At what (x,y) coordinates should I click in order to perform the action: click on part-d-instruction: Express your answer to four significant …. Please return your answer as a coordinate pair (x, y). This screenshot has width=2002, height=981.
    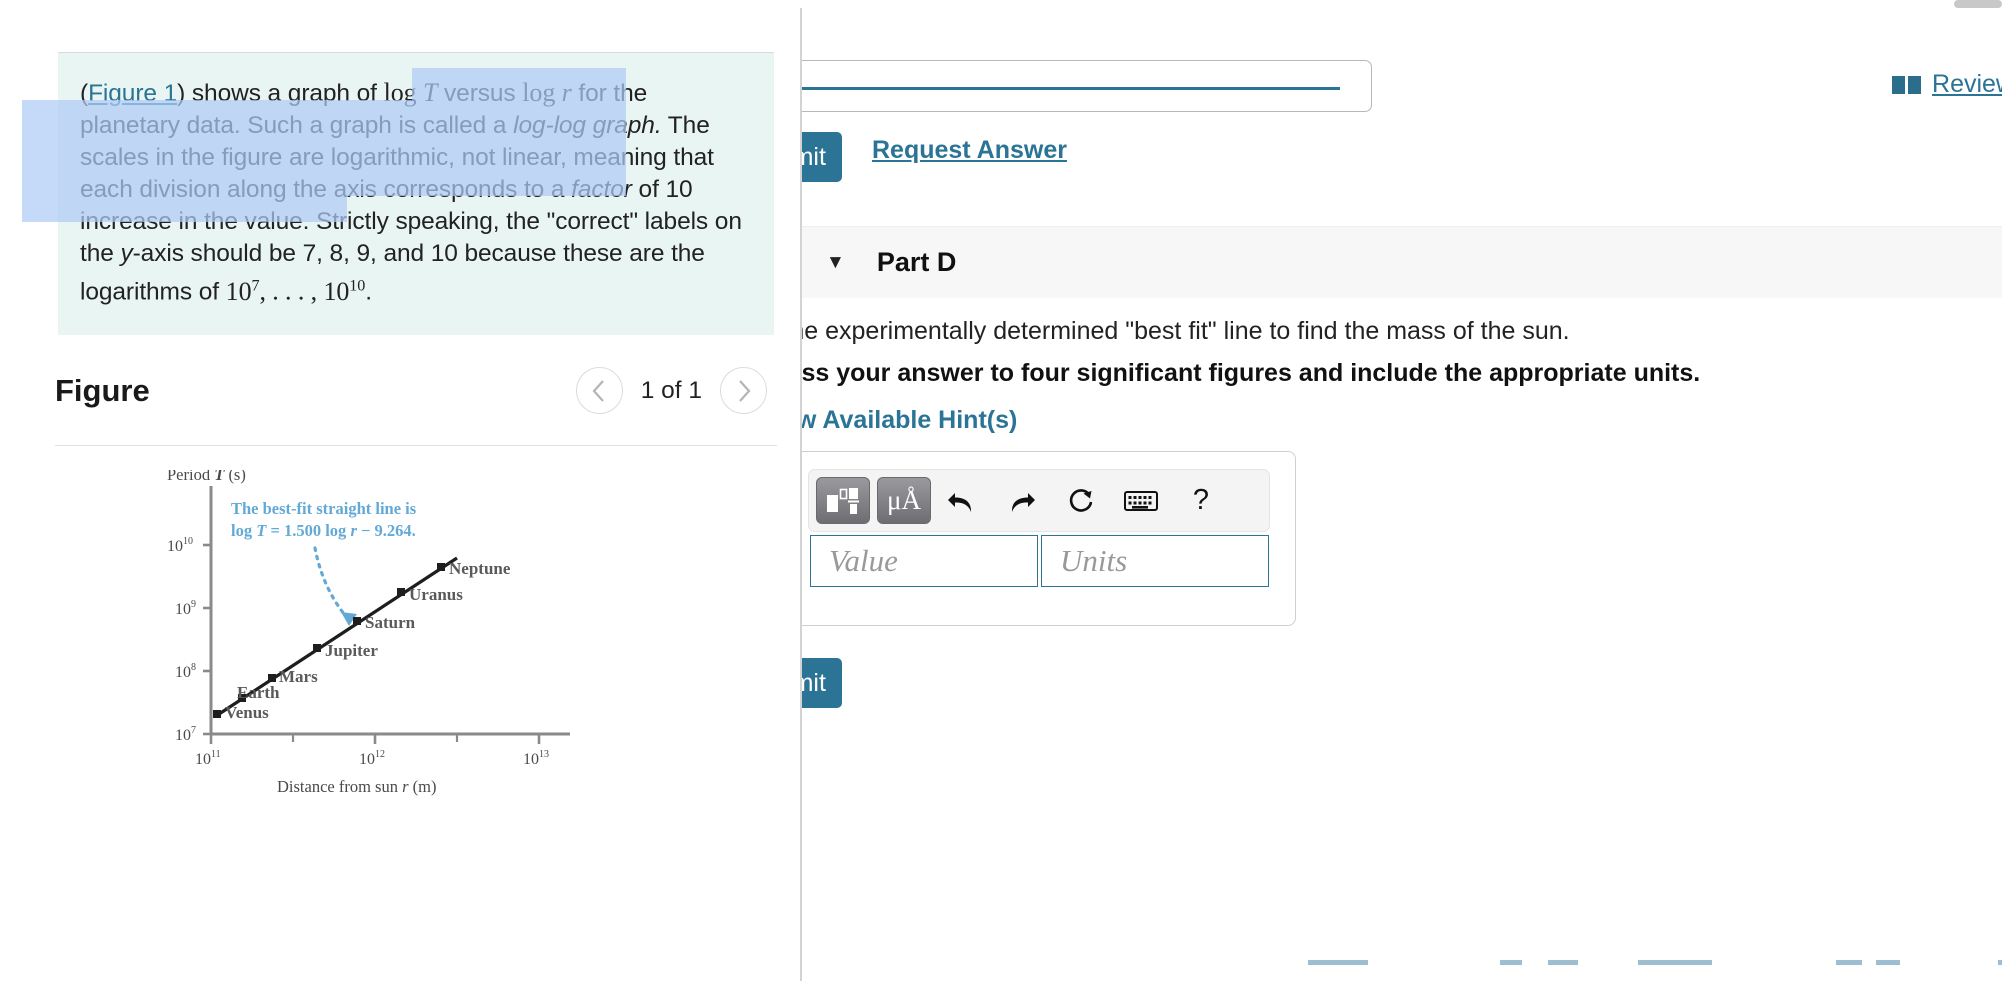
    Looking at the image, I should click on (1251, 373).